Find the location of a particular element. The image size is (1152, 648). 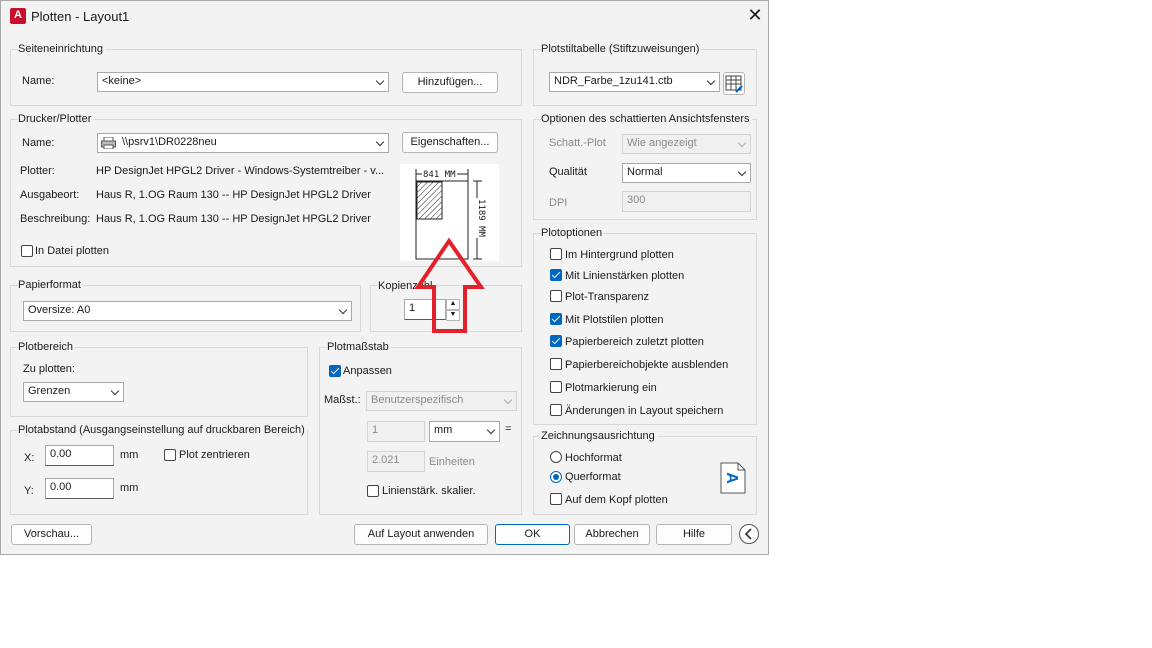

plot-with-styles-checkbox is located at coordinates (556, 319).